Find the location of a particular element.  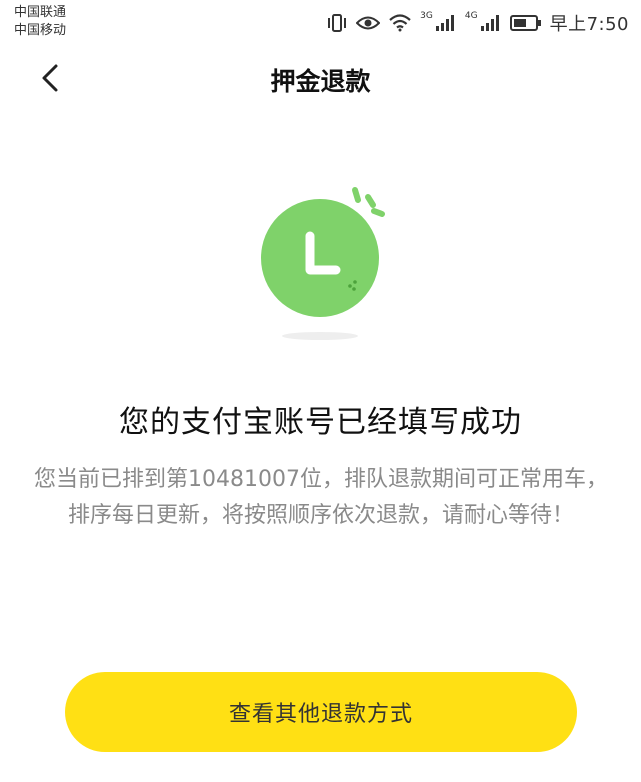

status-icons: 3G 4G 早上7:50 is located at coordinates (477, 23).